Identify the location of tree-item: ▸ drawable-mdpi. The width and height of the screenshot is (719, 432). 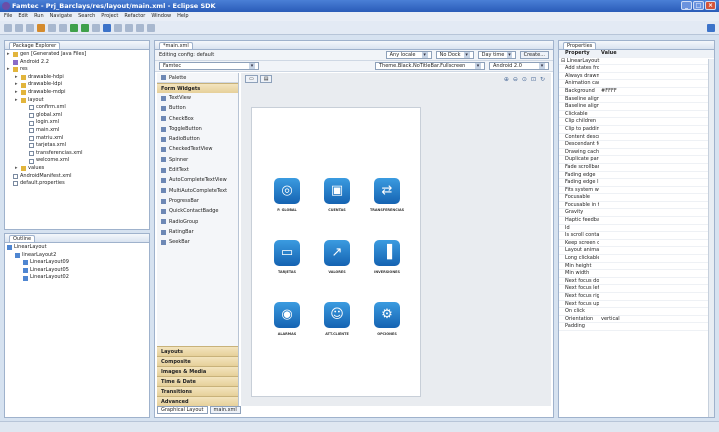
(77, 93).